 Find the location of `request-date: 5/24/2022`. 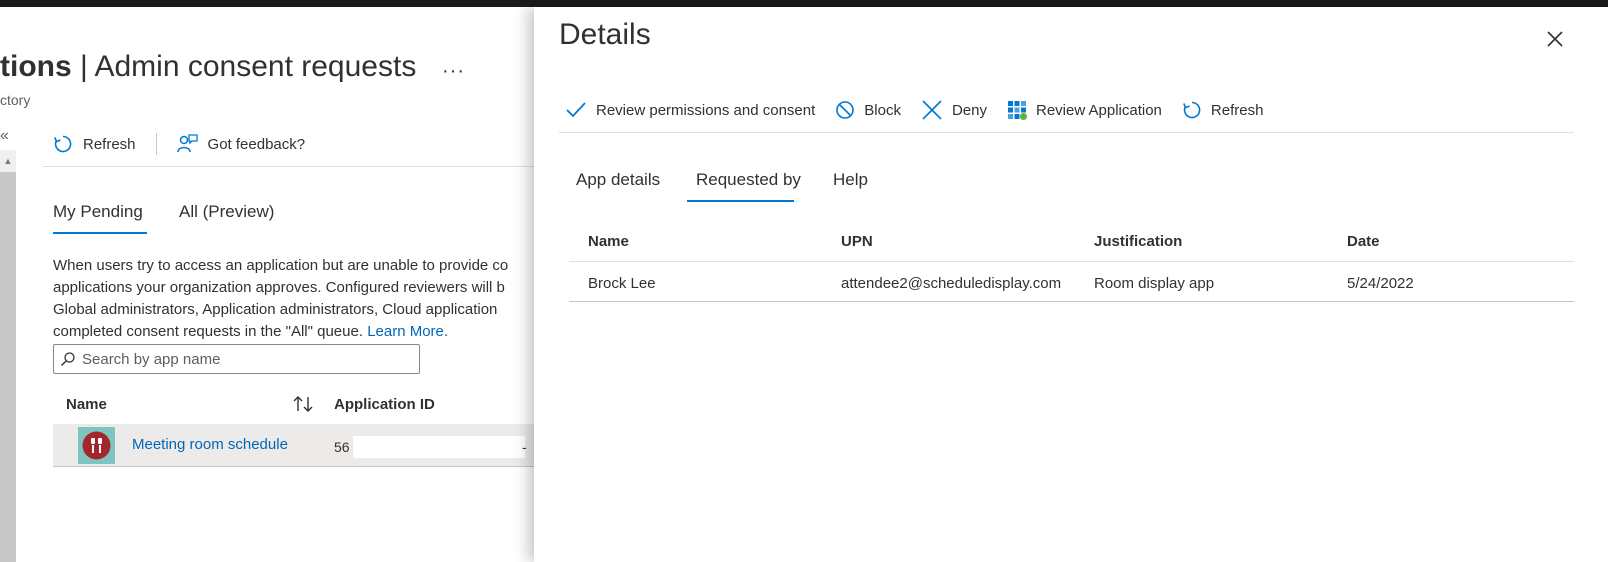

request-date: 5/24/2022 is located at coordinates (1380, 283).